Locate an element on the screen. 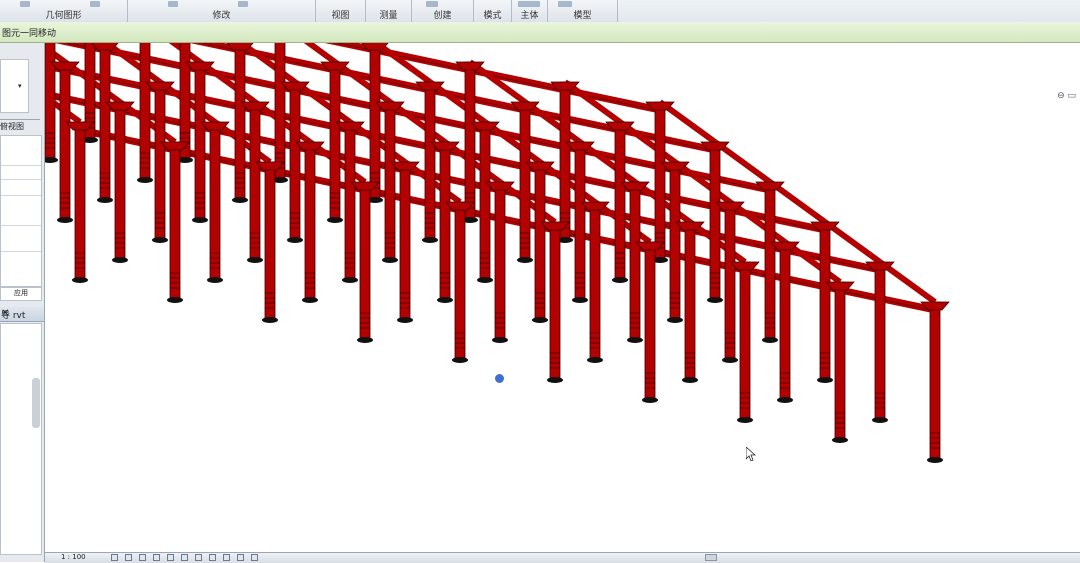  ribbon-panel-label: 测量 is located at coordinates (388, 16).